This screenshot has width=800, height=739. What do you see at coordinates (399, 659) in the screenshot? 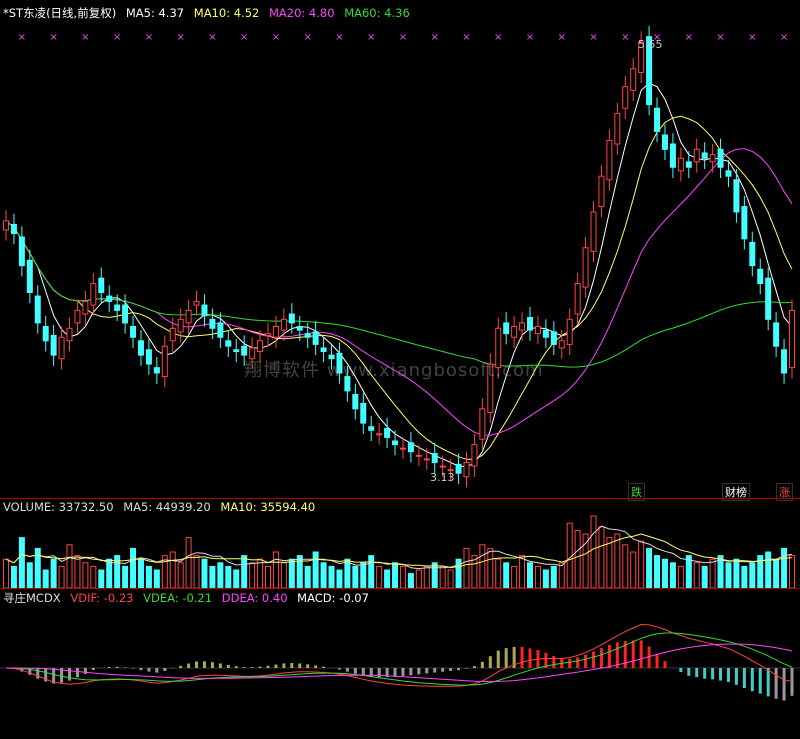
I see `vdea-line` at bounding box center [399, 659].